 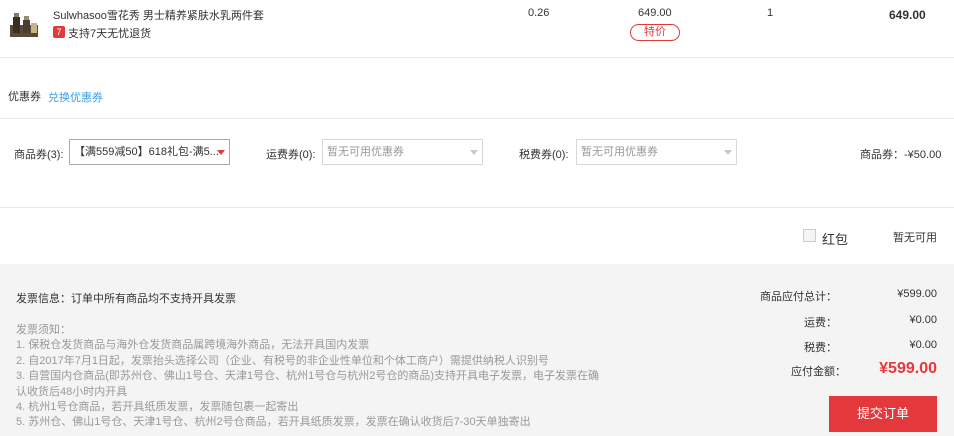 I want to click on tax-row: 税费： ¥0.00, so click(x=837, y=346).